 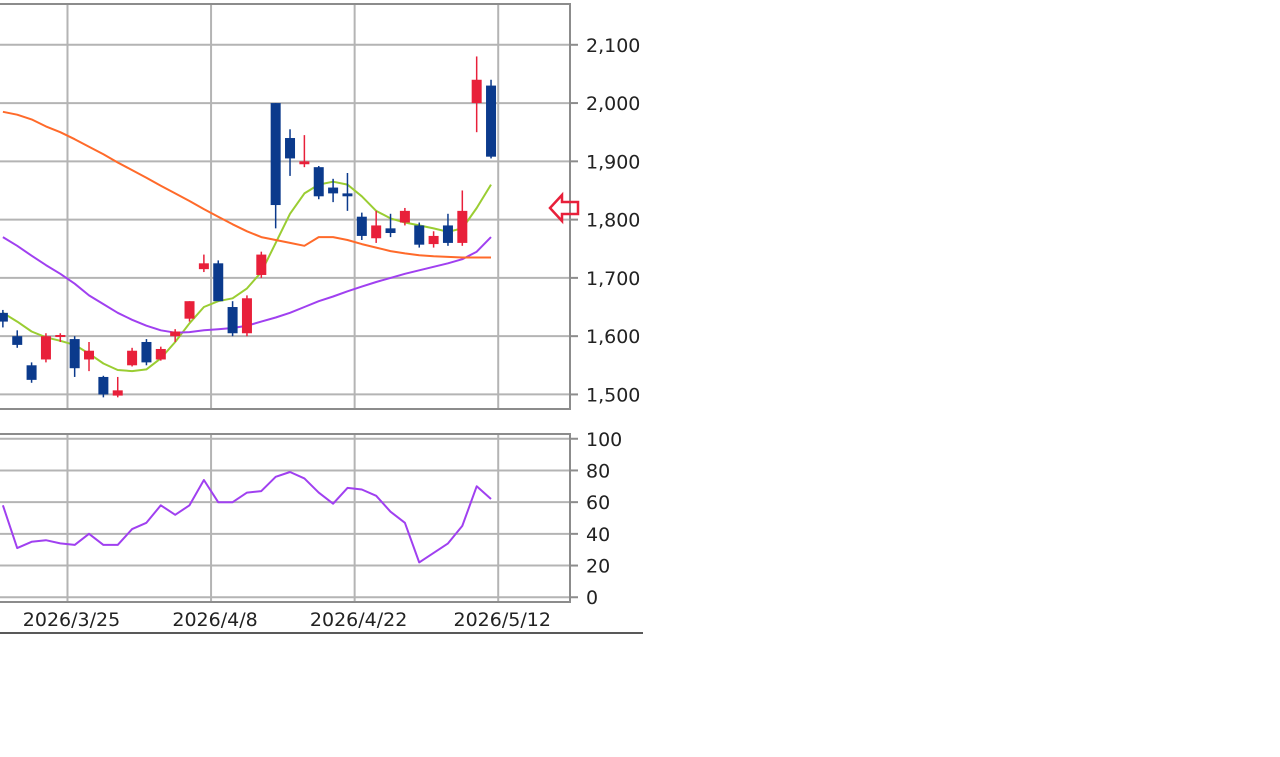 I want to click on oscillator-tick-label: 100, so click(x=604, y=440).